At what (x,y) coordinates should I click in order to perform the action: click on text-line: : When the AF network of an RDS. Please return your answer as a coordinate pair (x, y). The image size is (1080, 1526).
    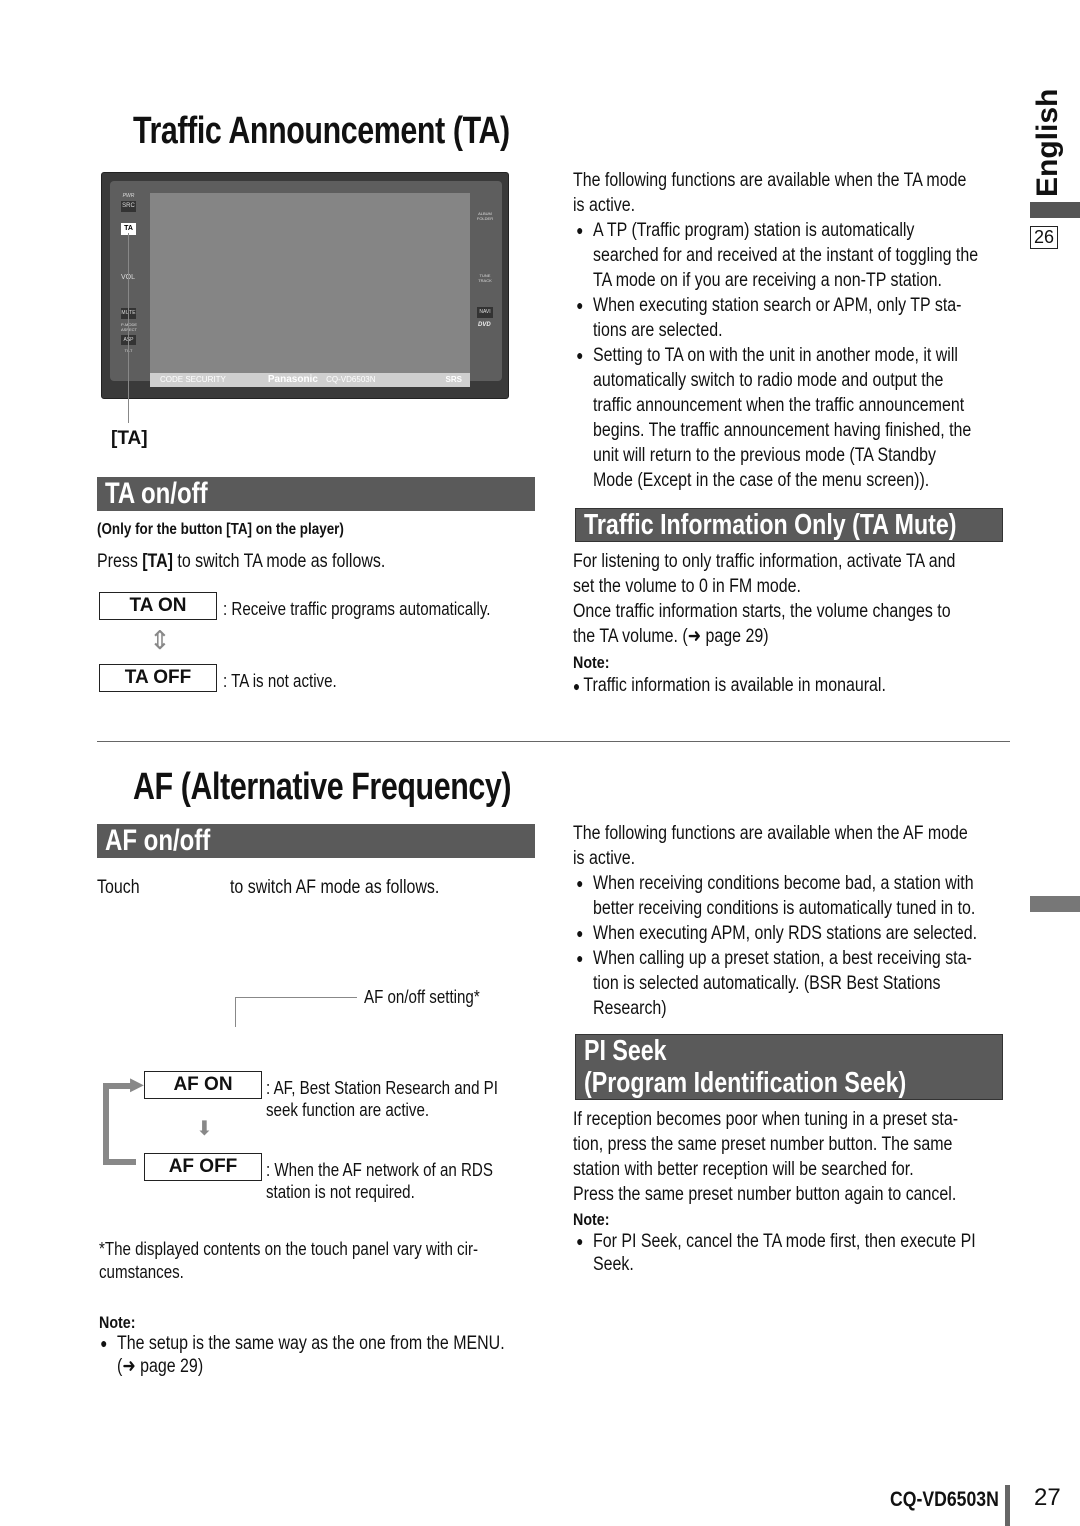
    Looking at the image, I should click on (379, 1170).